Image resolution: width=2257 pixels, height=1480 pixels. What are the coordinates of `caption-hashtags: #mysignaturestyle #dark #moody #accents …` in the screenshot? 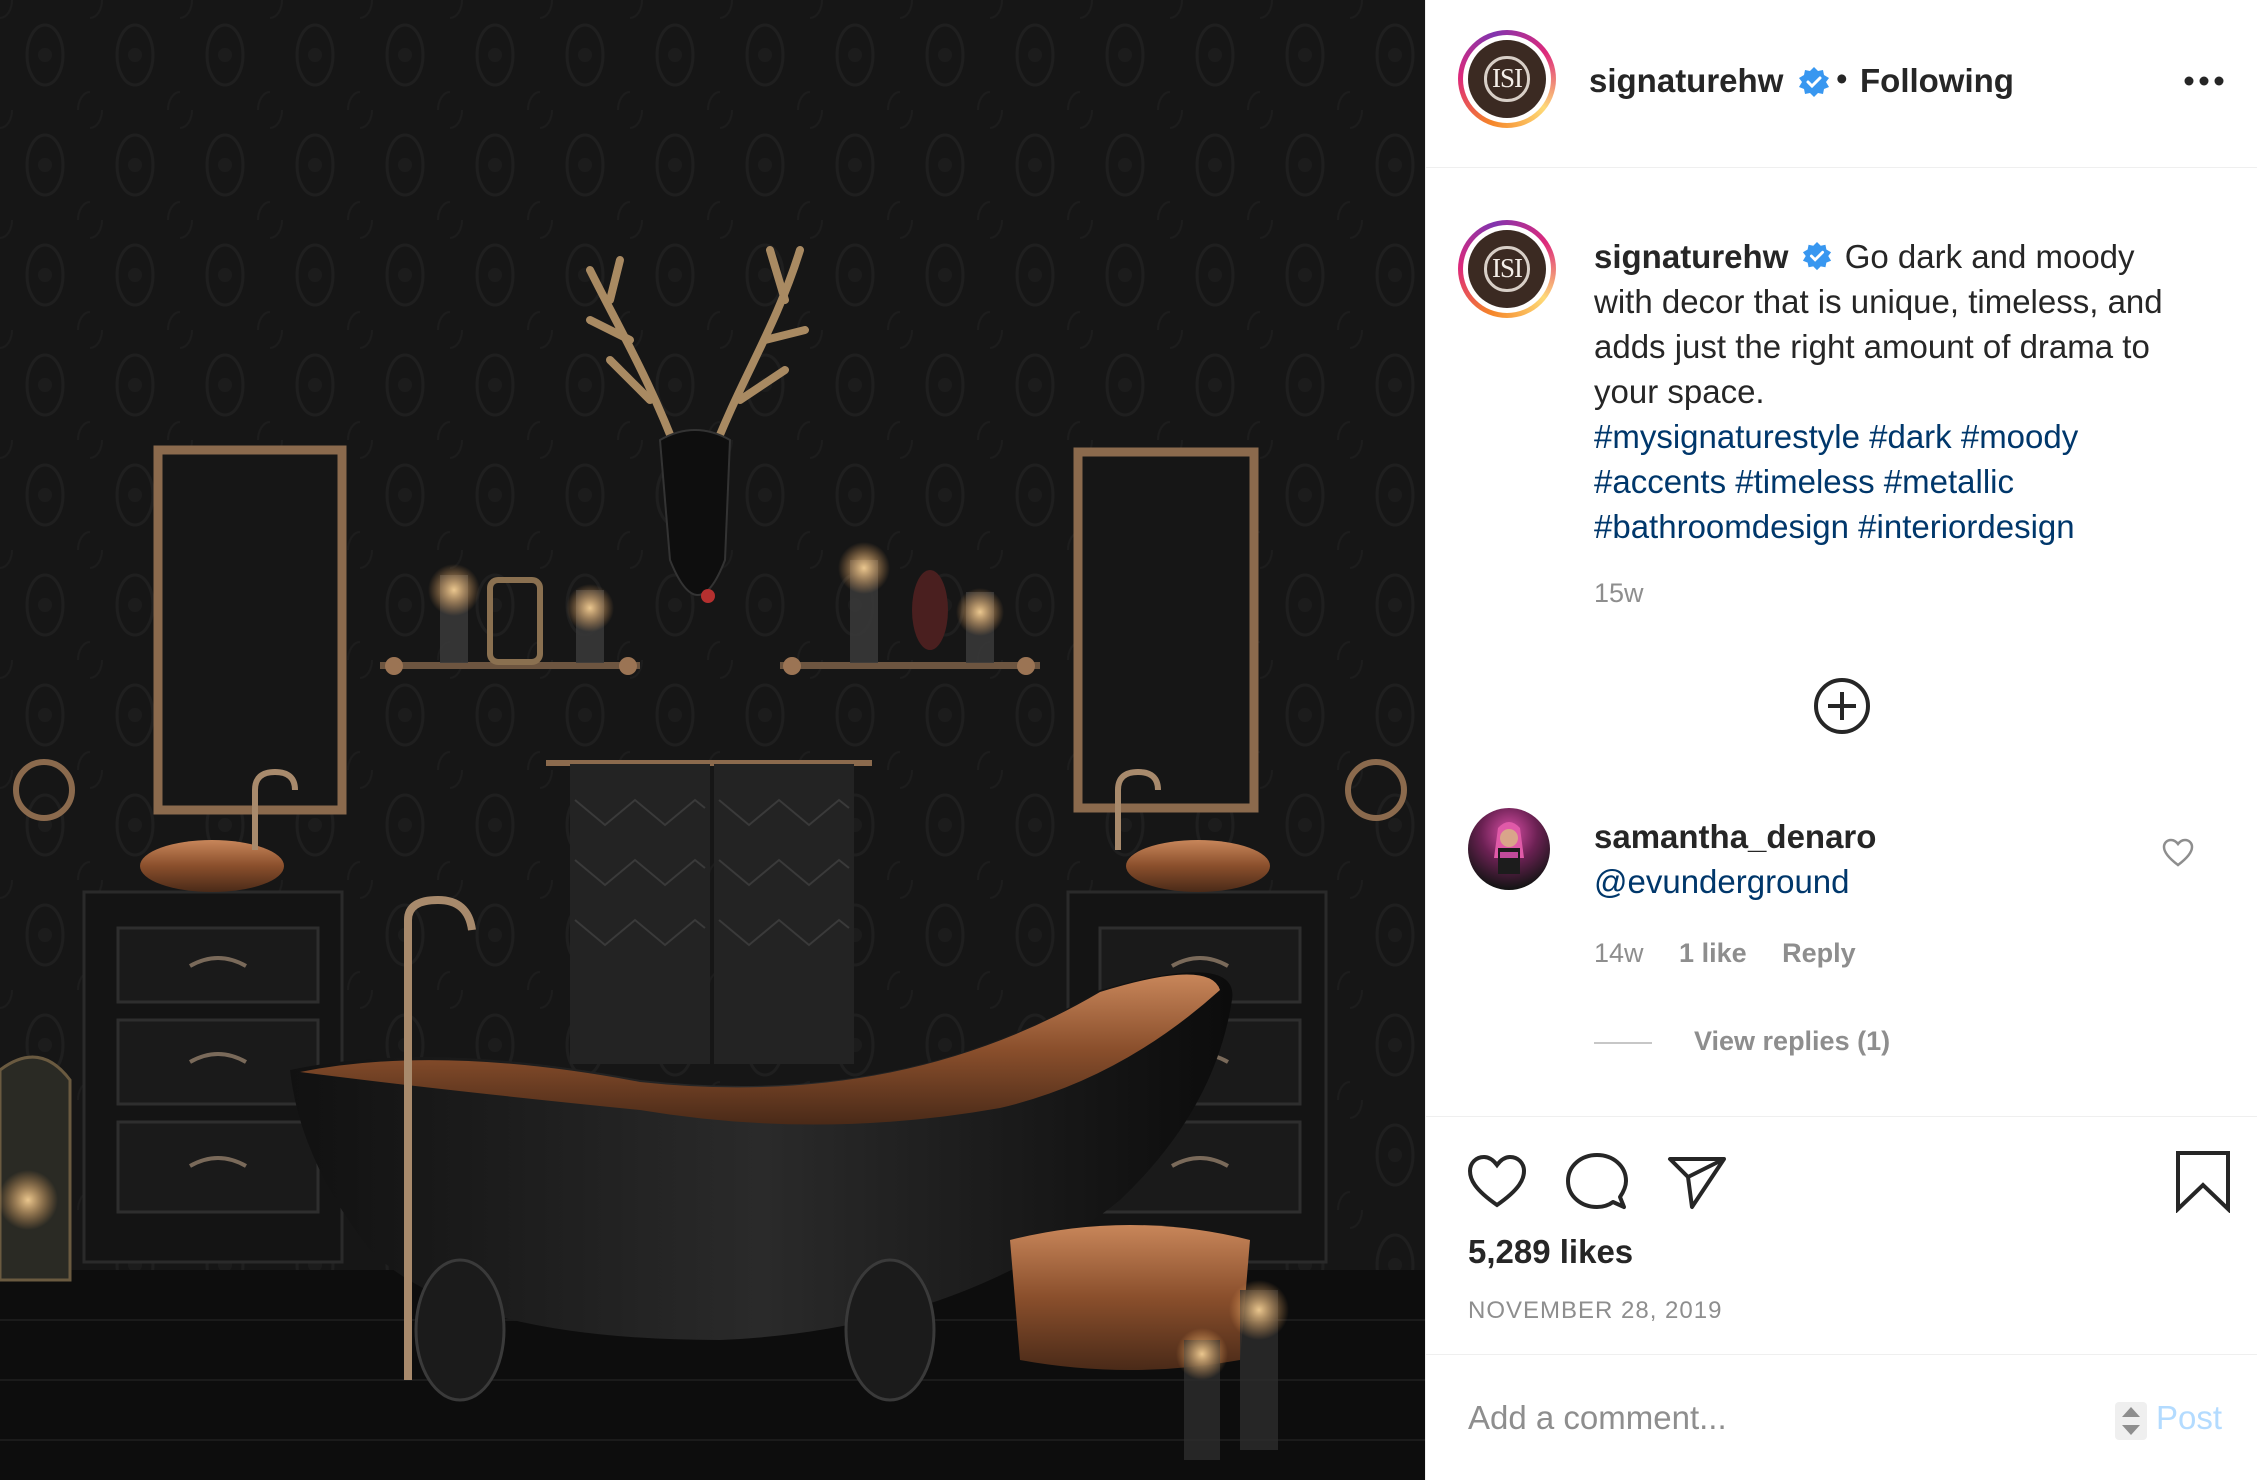 It's located at (1836, 481).